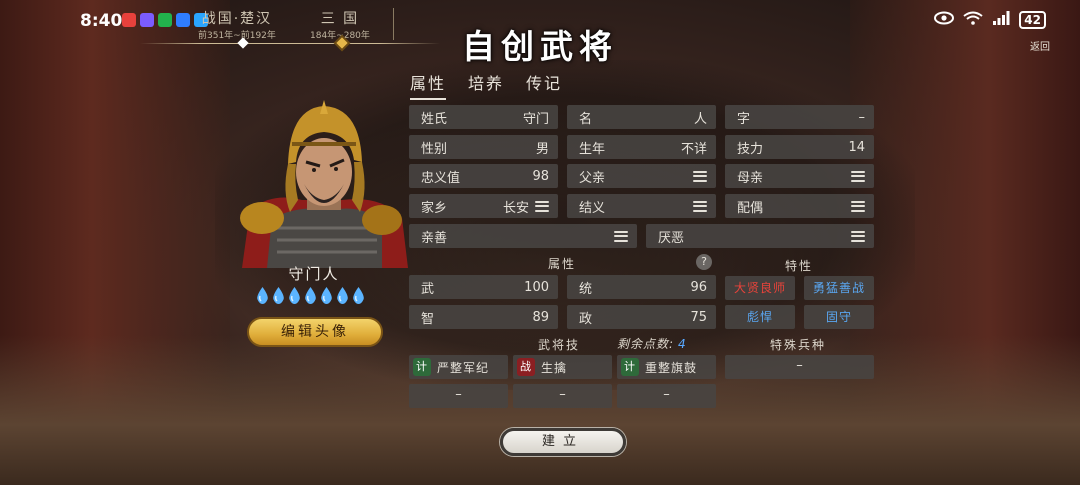 The height and width of the screenshot is (485, 1080). Describe the element at coordinates (542, 149) in the screenshot. I see `field-value: 男` at that location.